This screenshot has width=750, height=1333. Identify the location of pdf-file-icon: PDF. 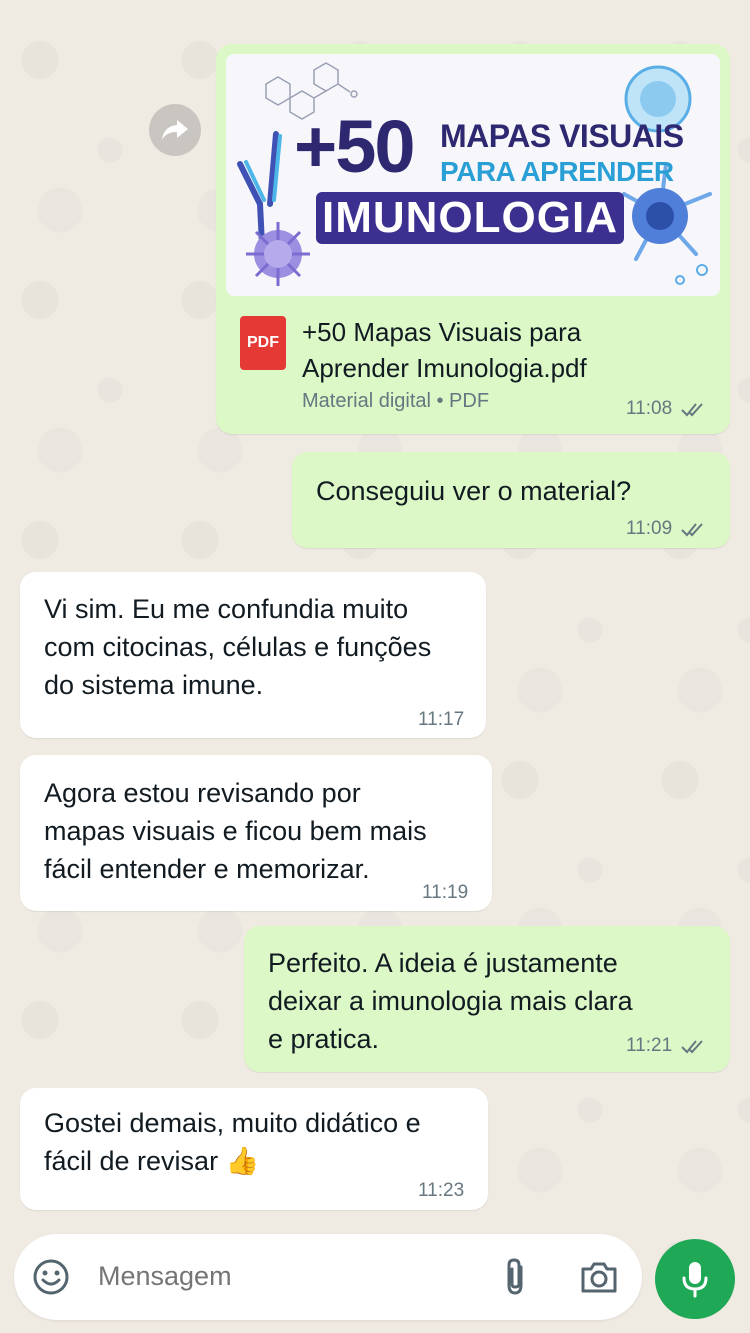
(263, 343).